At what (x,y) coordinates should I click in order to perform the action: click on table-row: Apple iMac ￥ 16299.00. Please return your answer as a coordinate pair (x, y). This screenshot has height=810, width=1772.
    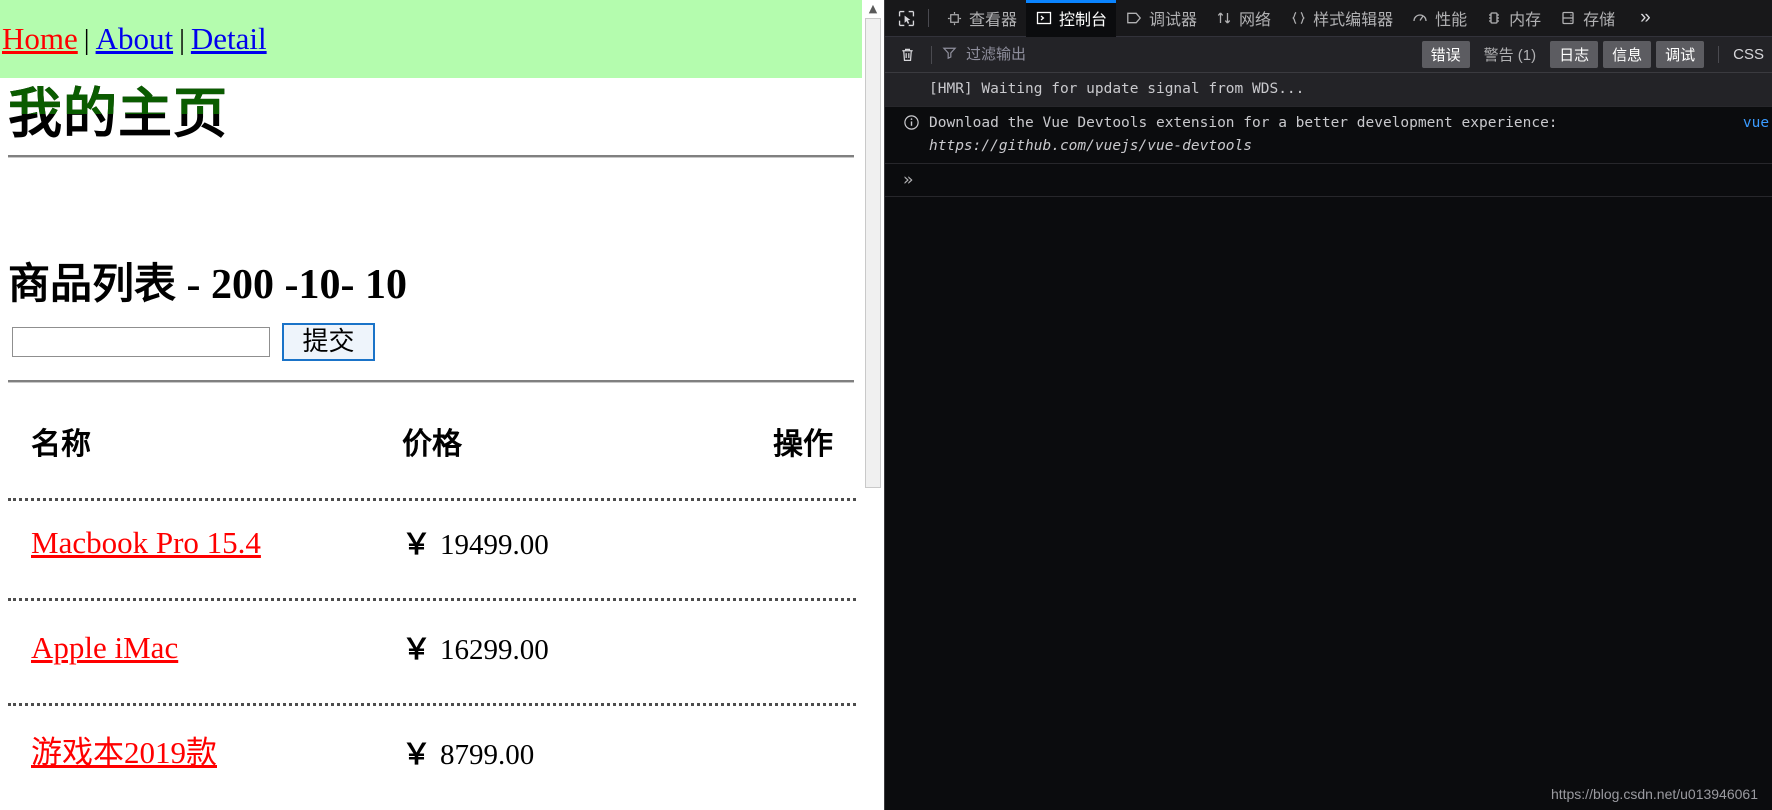
    Looking at the image, I should click on (435, 662).